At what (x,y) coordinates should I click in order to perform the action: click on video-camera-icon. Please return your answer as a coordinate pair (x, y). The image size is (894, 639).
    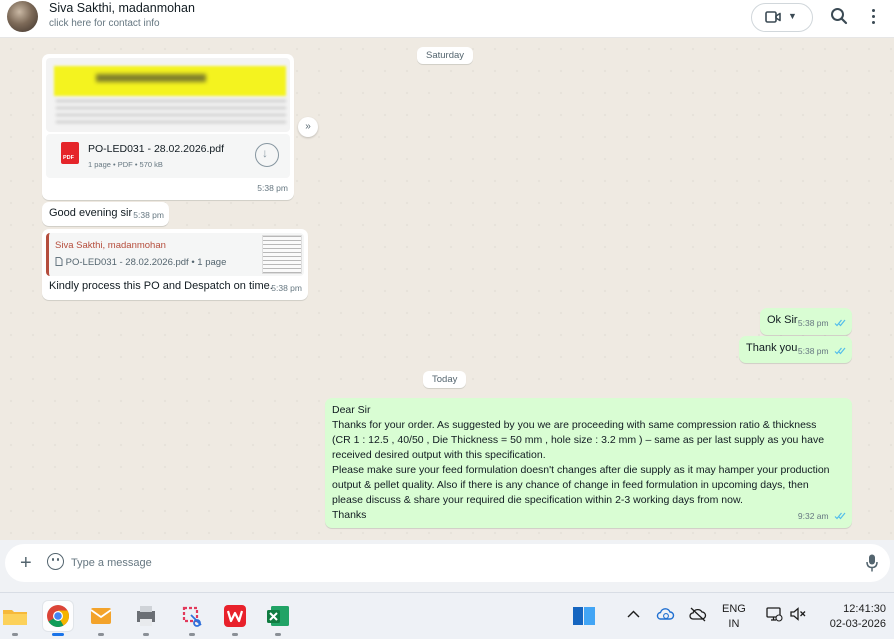
    Looking at the image, I should click on (773, 17).